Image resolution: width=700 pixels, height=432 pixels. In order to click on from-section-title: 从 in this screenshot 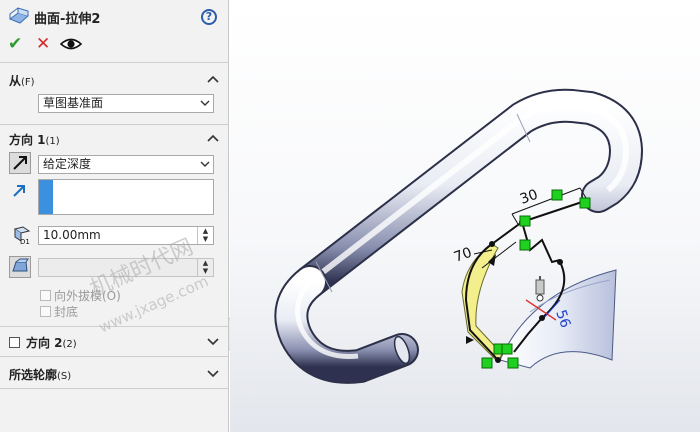, I will do `click(15, 81)`.